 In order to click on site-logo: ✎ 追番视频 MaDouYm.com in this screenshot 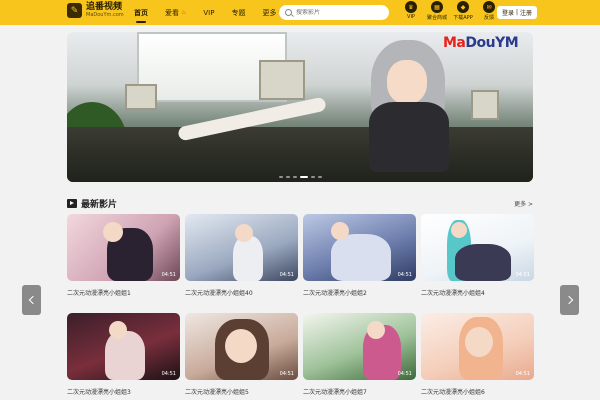, I will do `click(95, 10)`.